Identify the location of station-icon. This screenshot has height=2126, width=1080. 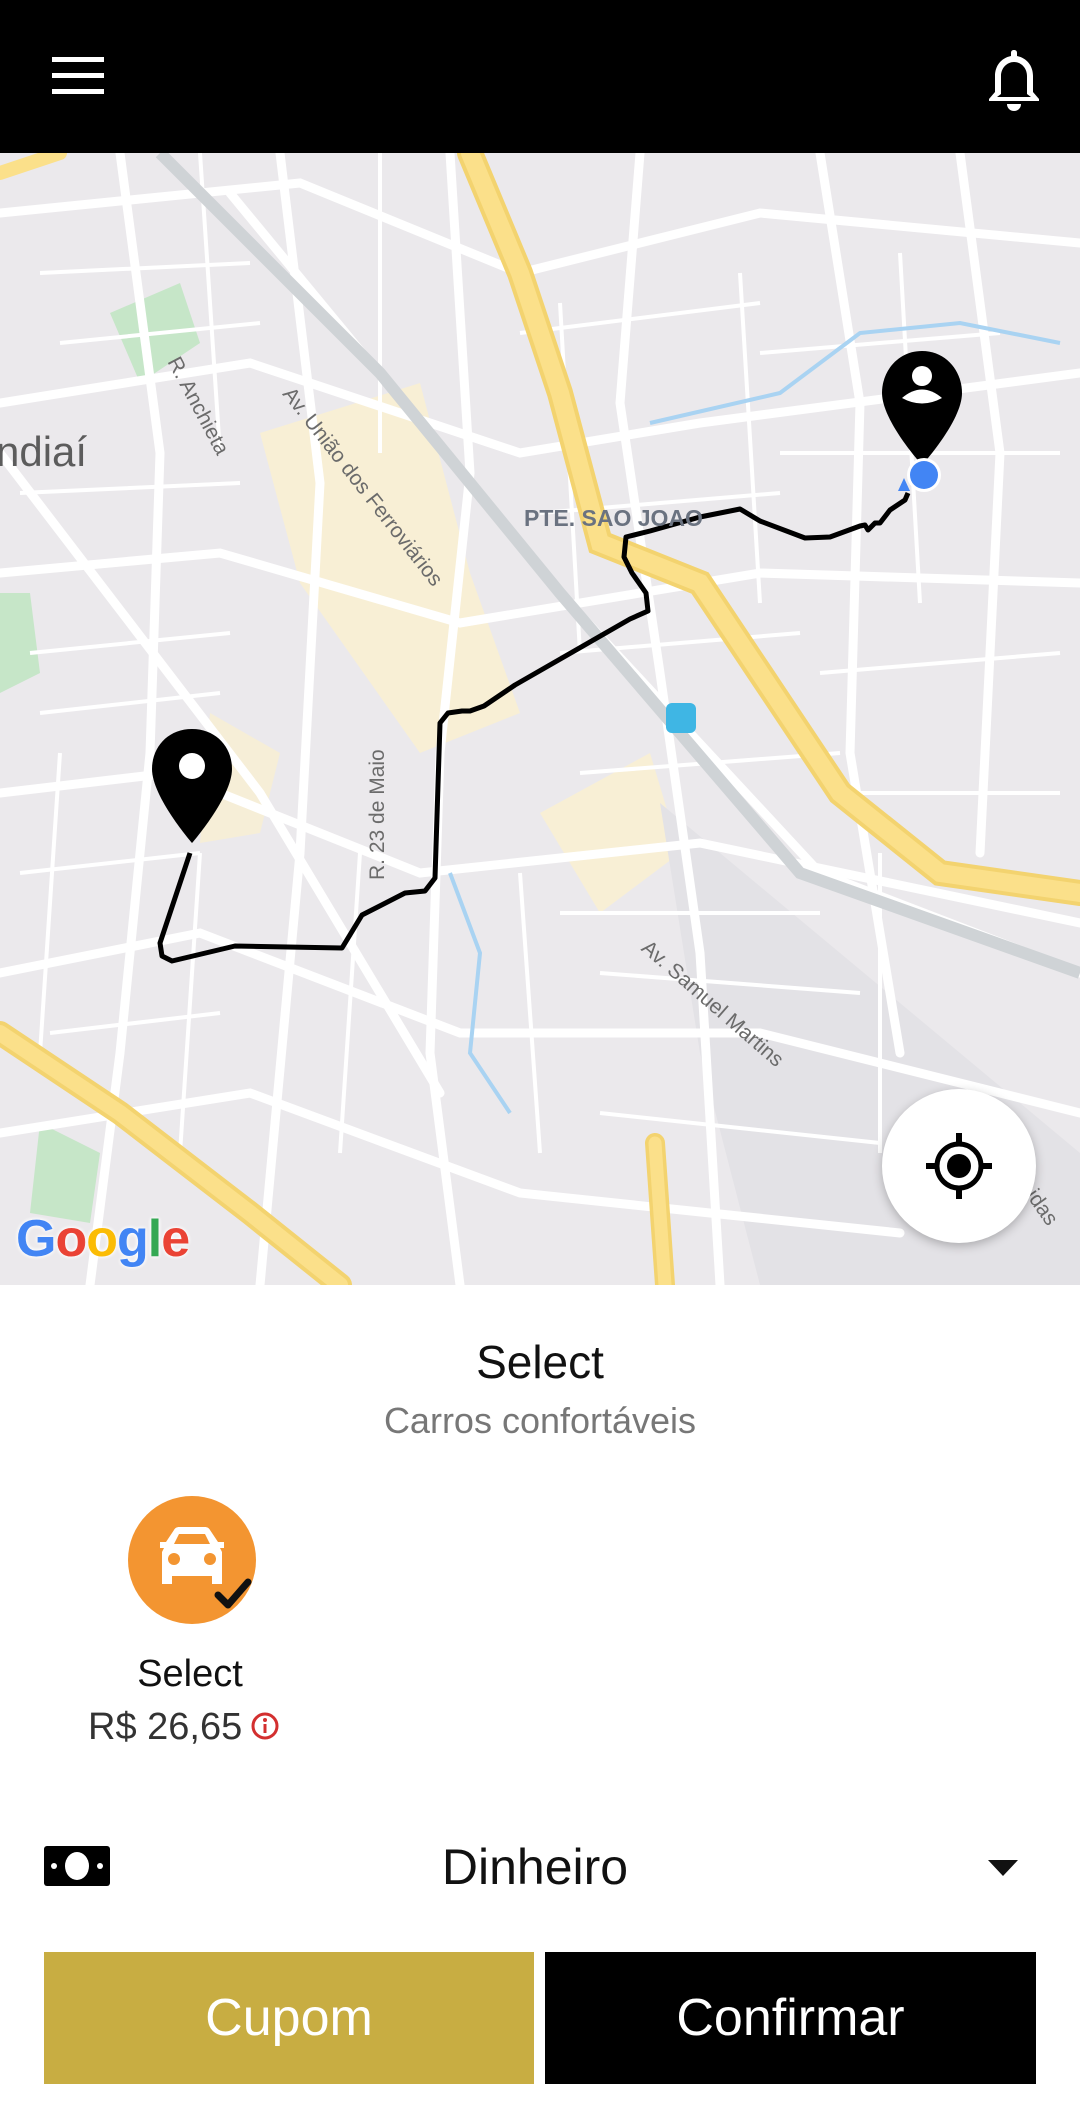
(681, 718).